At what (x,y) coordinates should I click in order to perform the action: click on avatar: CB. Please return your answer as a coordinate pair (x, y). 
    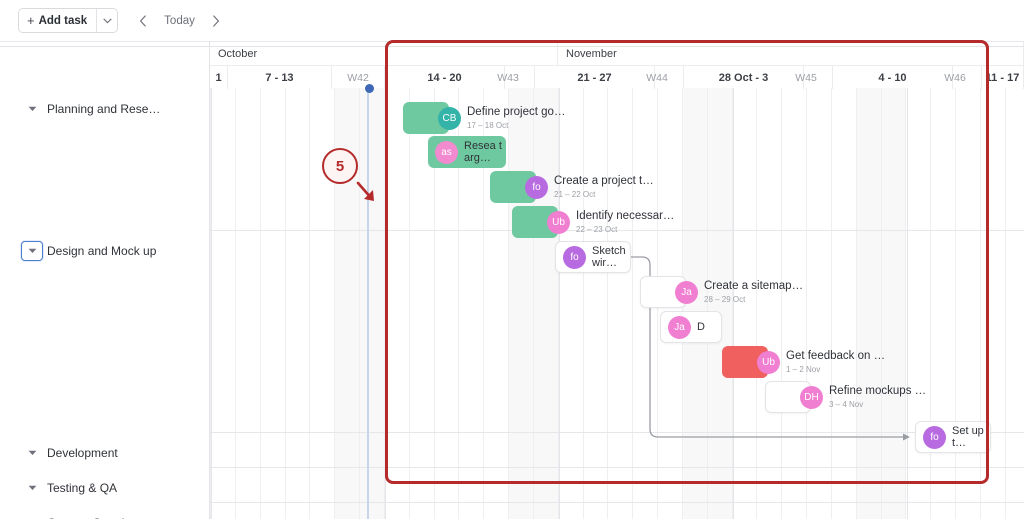
    Looking at the image, I should click on (449, 118).